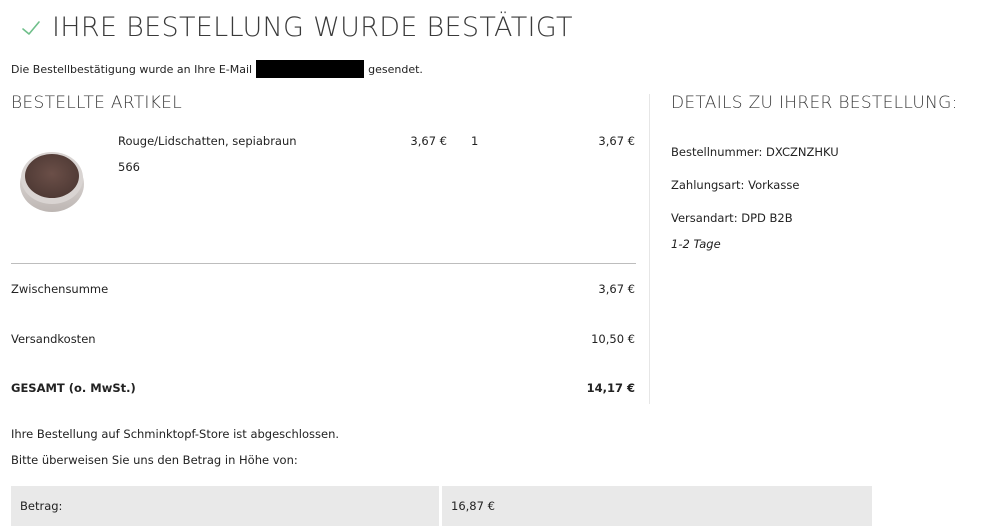 The image size is (1000, 530). I want to click on shipping-method: Versandart: DPD B2B, so click(732, 218).